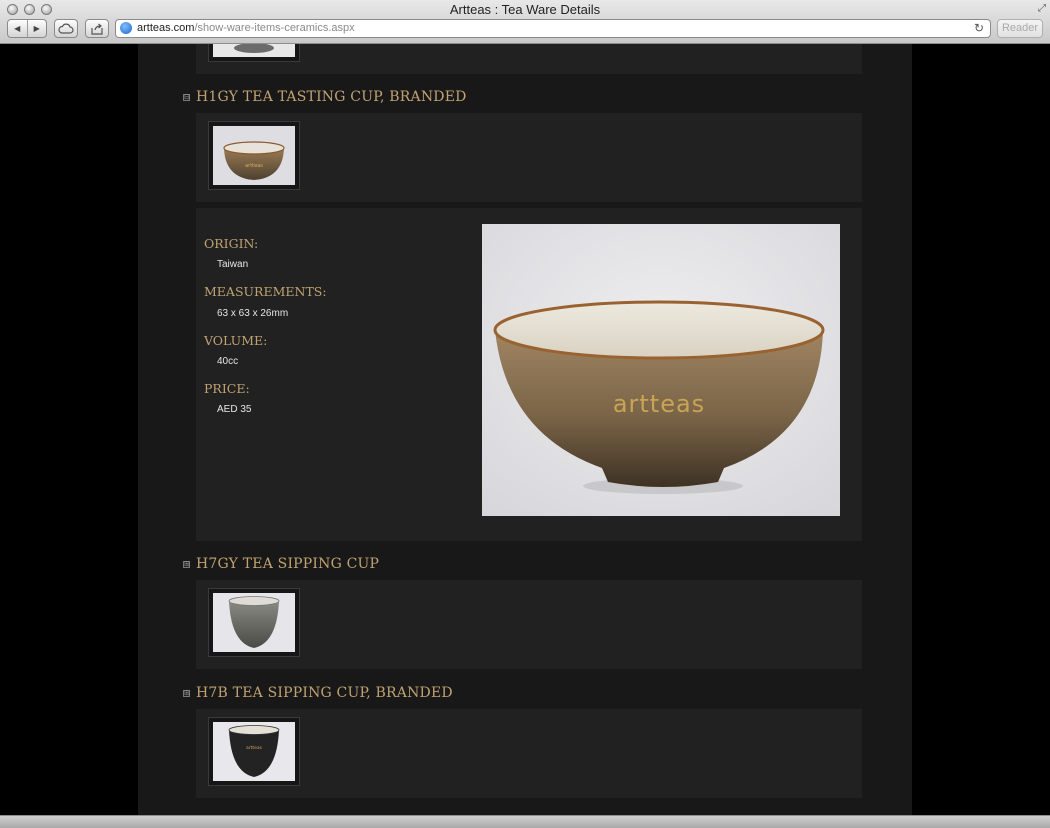  I want to click on back-forward-buttons: ◀ ▶, so click(27, 28).